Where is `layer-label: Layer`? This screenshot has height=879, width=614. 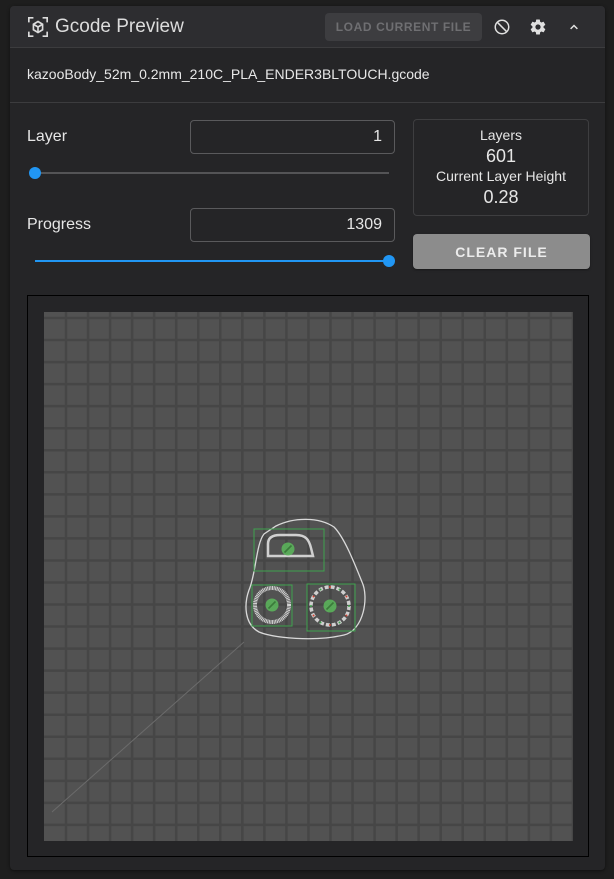
layer-label: Layer is located at coordinates (47, 136).